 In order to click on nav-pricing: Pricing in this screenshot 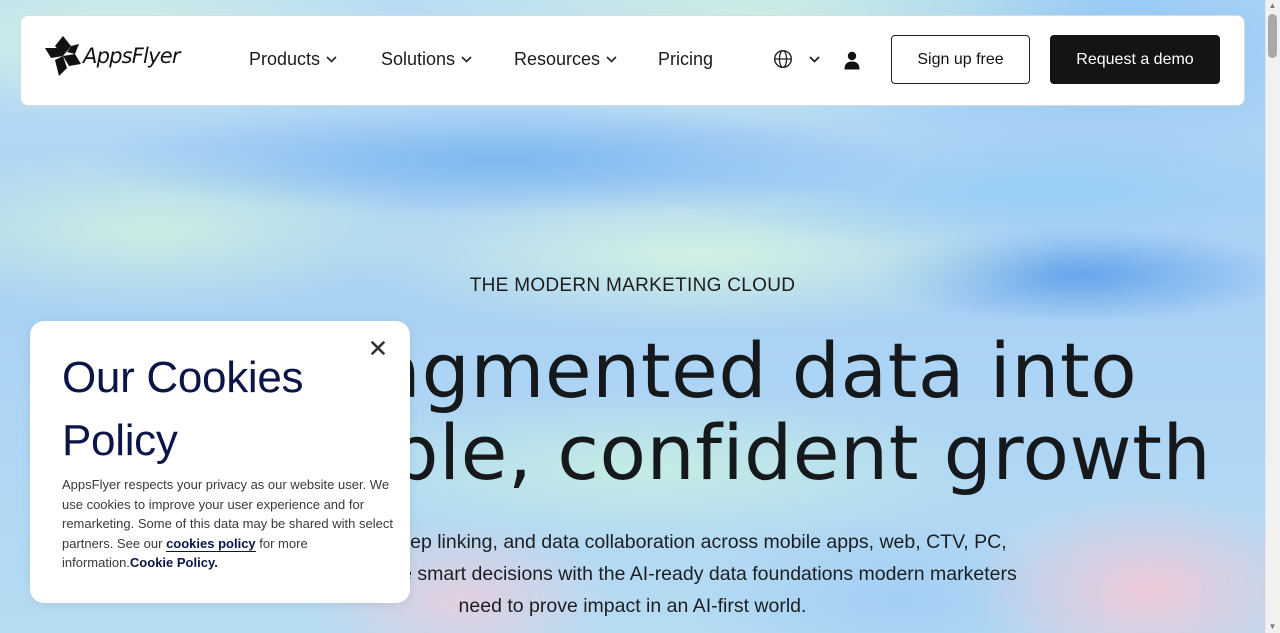, I will do `click(685, 59)`.